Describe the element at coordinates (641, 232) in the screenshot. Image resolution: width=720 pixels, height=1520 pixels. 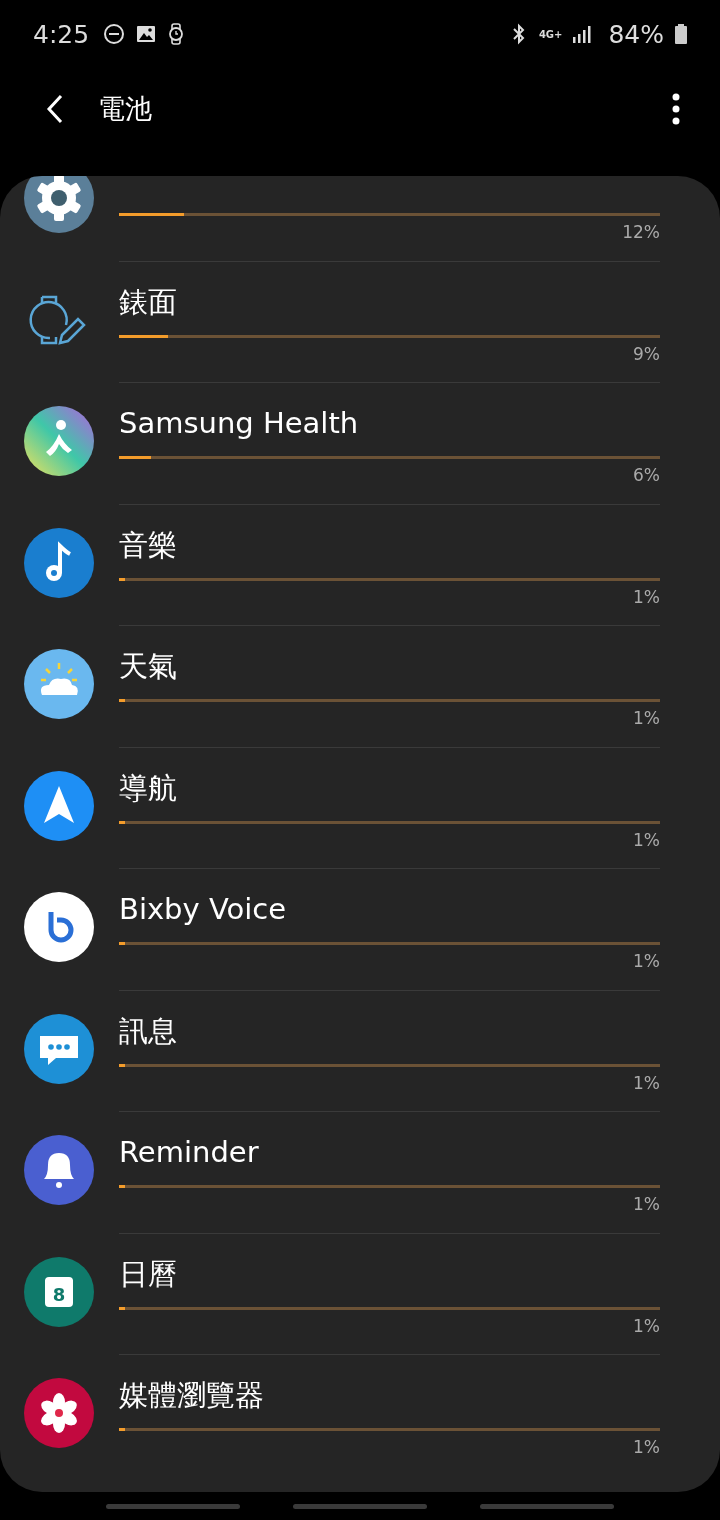
I see `usage-percent: 12%` at that location.